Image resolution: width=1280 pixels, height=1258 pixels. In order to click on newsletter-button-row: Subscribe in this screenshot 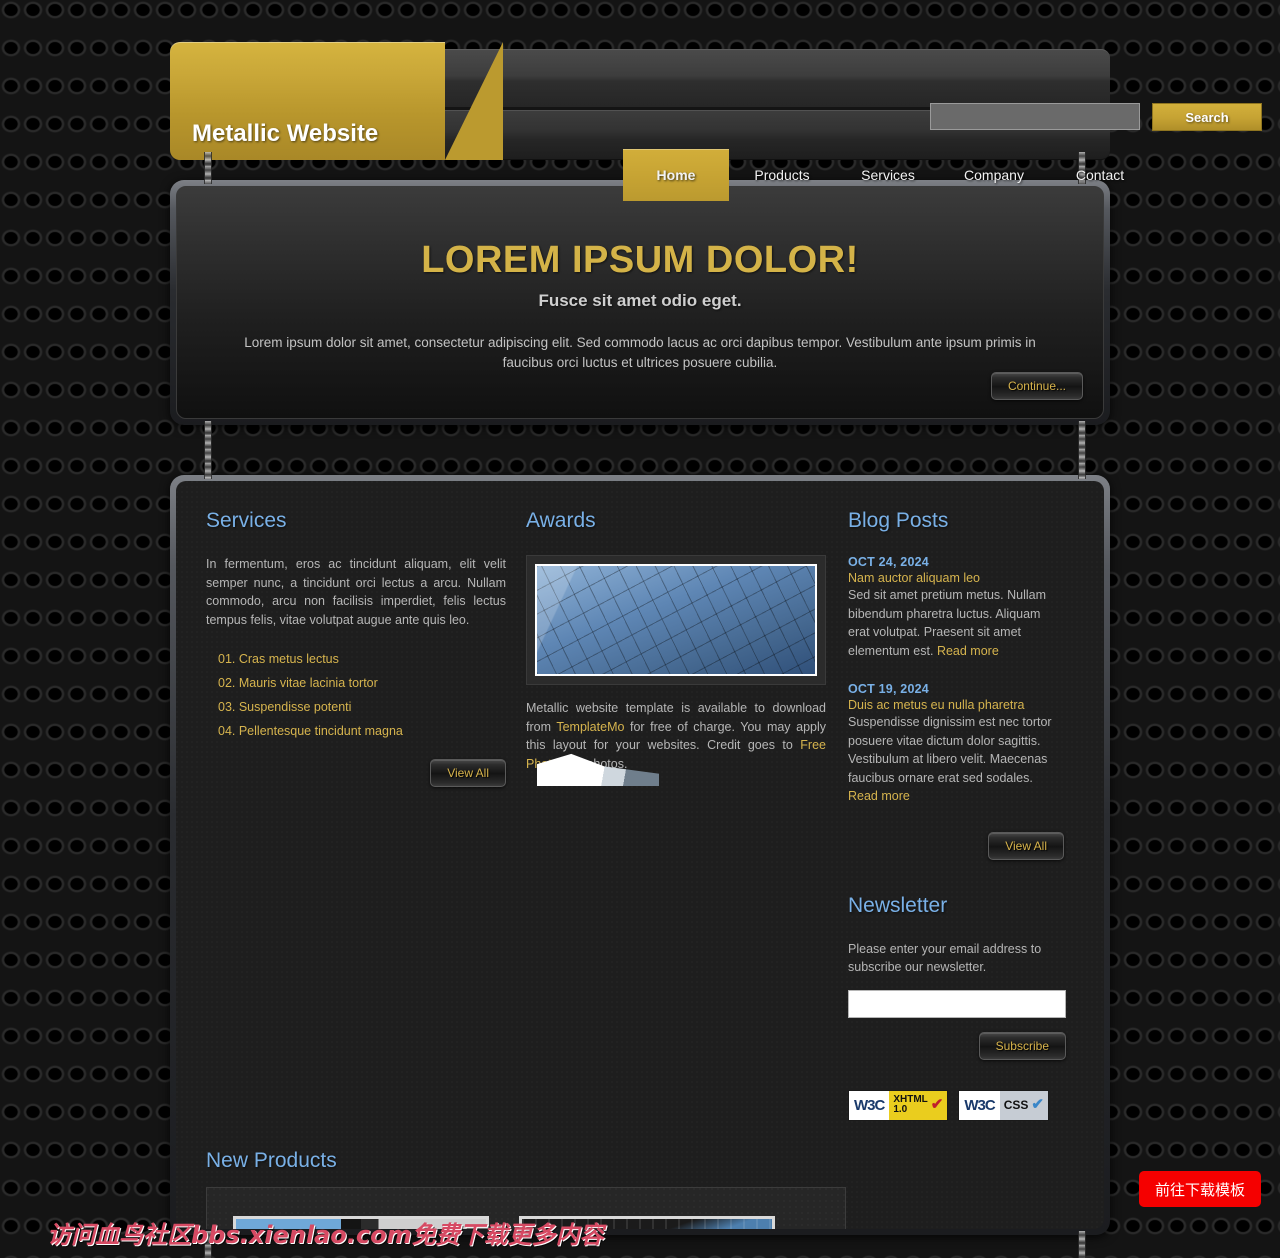, I will do `click(957, 1045)`.